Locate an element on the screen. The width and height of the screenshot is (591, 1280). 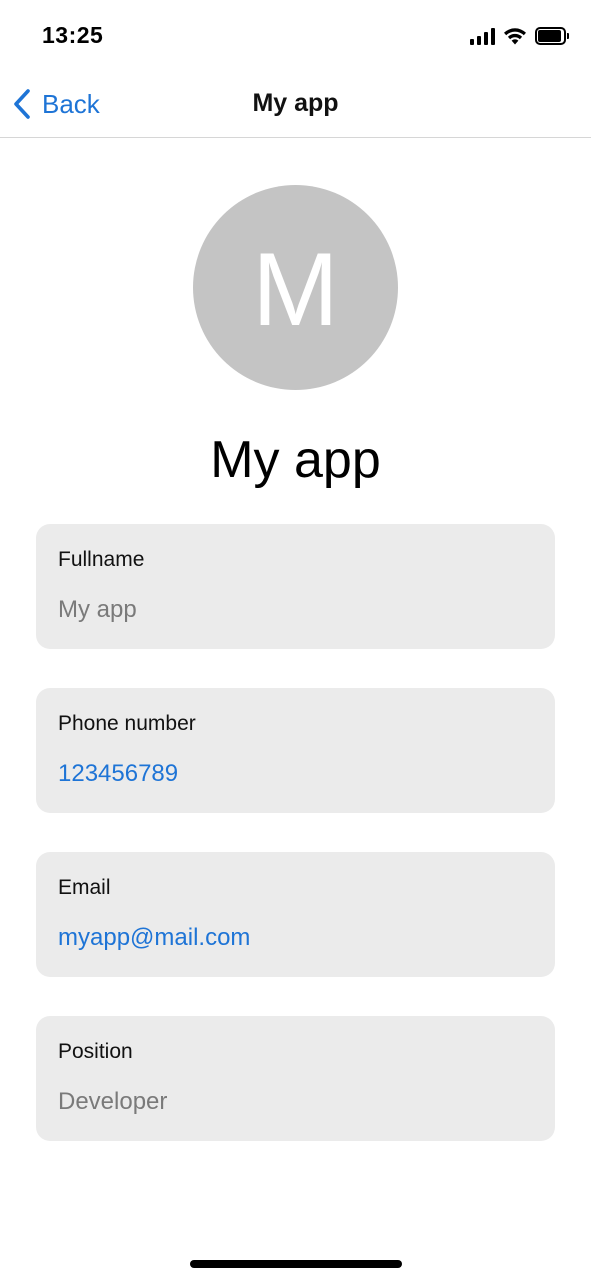
profile-name: My app is located at coordinates (295, 460).